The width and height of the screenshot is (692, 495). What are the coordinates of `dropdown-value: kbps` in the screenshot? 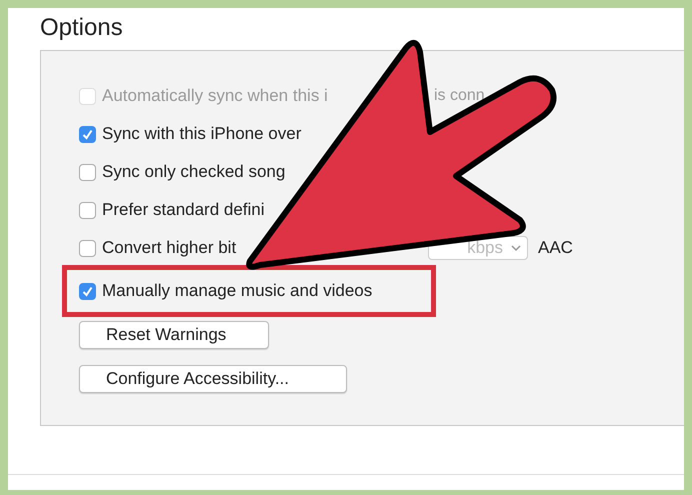 It's located at (485, 248).